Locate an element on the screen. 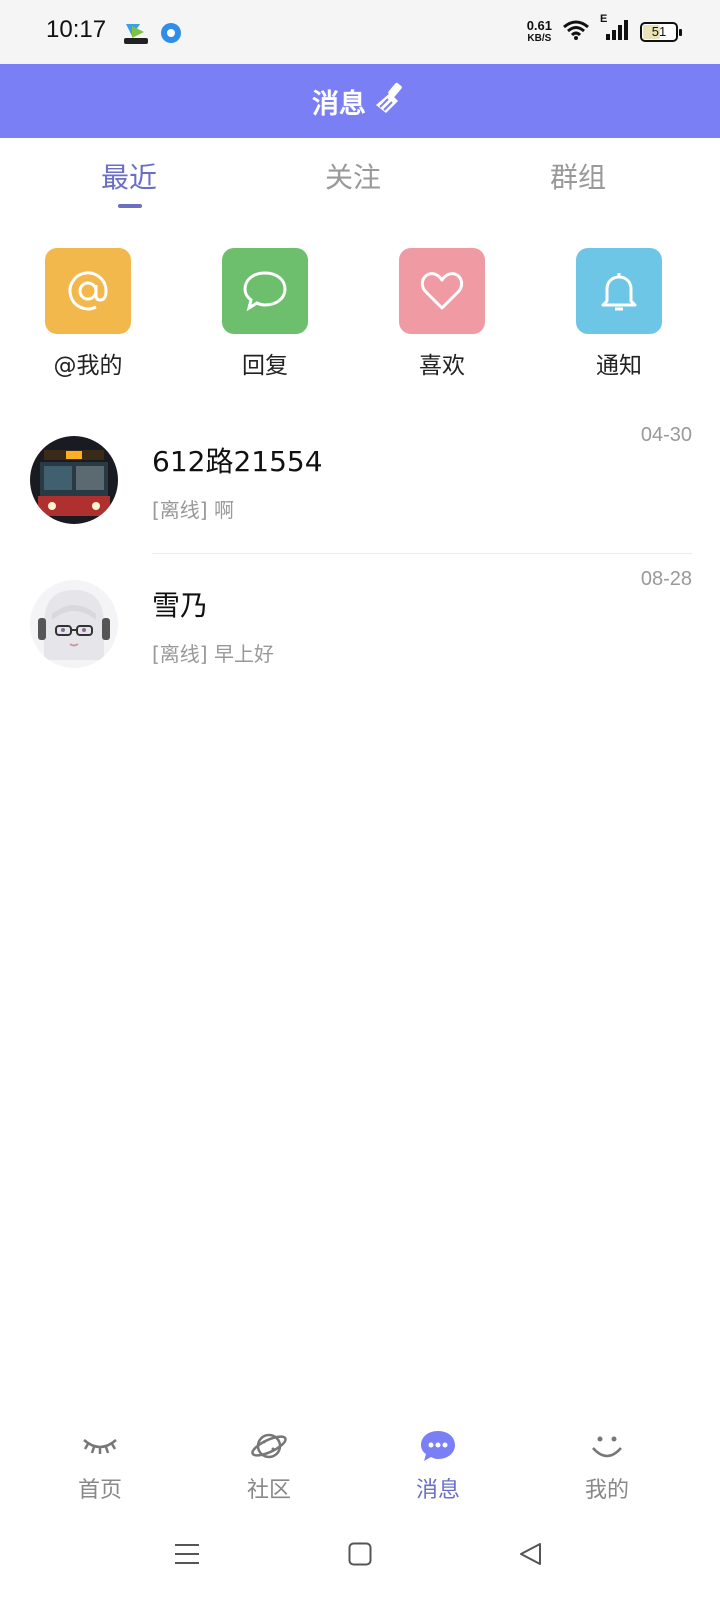 This screenshot has height=1600, width=720. nav-label: 我的 is located at coordinates (606, 1490).